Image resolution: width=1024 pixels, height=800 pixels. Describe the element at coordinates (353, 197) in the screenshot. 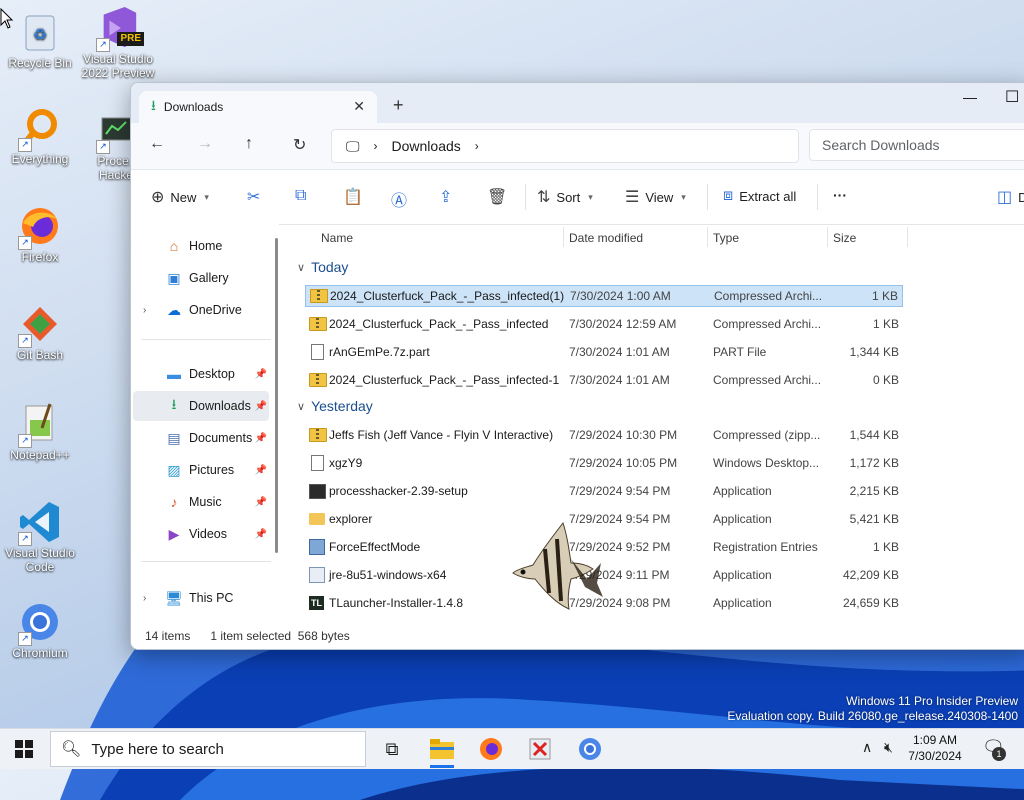

I see `paste-button: 📋` at that location.